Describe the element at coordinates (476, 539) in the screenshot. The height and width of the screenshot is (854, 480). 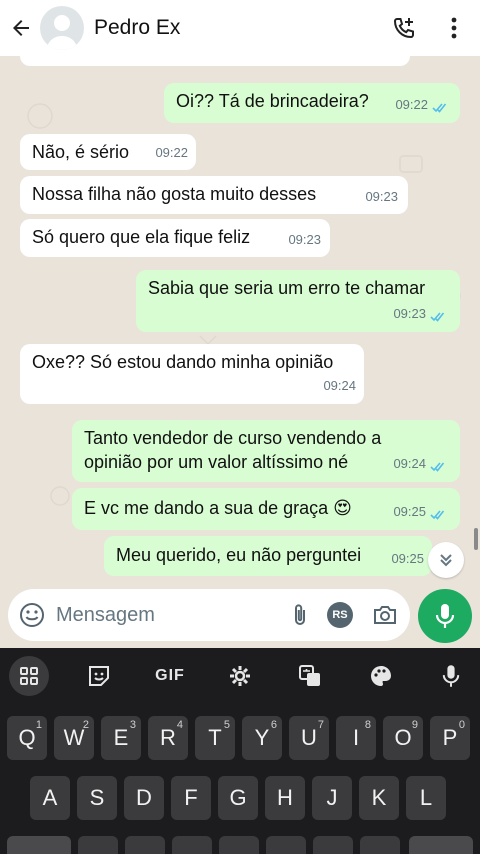
I see `scrollbar` at that location.